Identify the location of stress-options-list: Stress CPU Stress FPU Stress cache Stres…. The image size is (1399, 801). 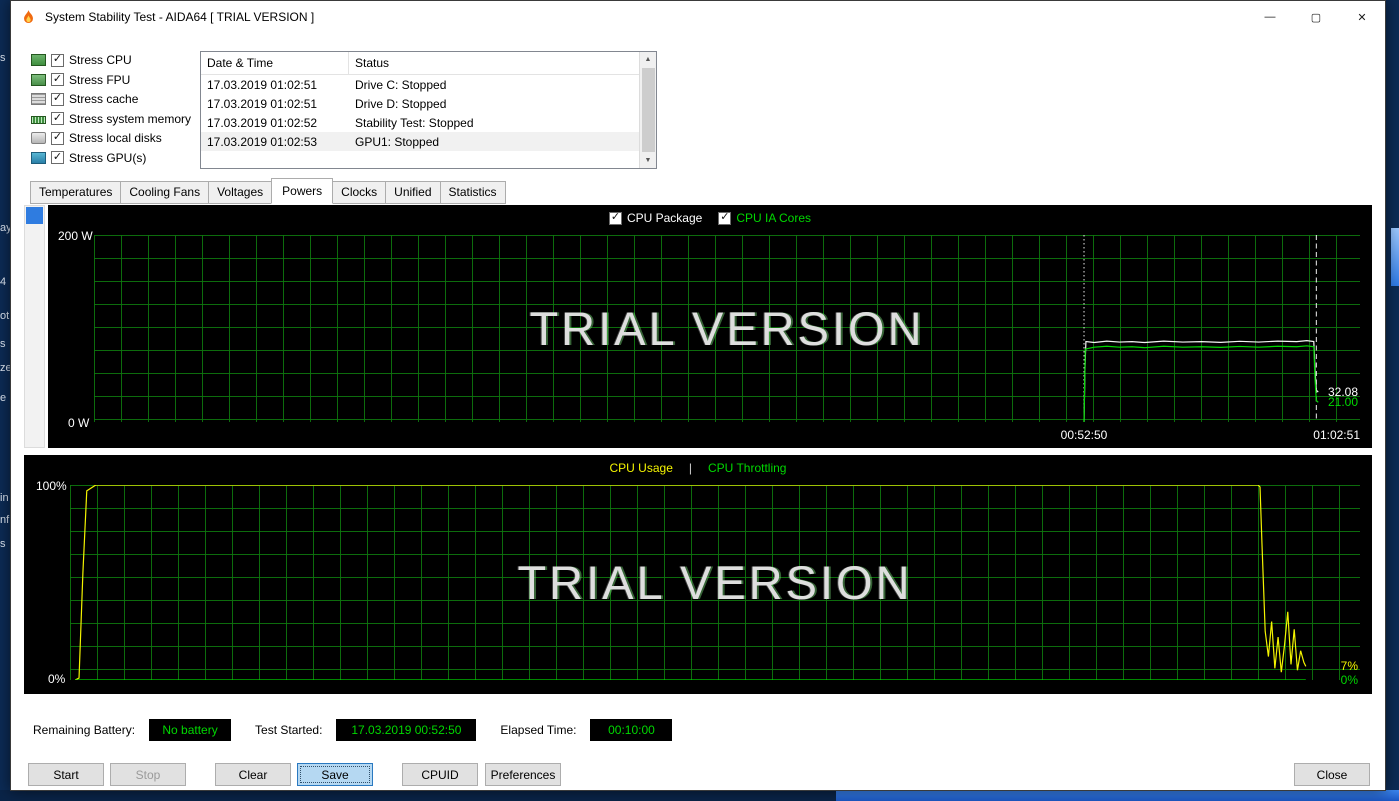
(114, 110).